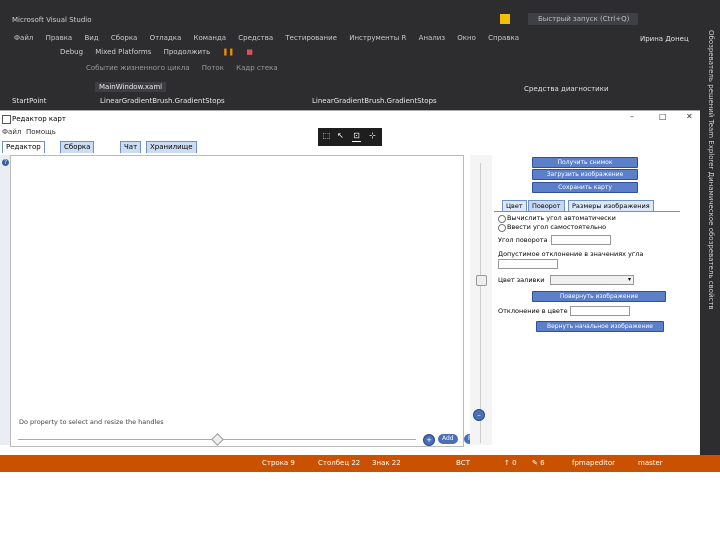  I want to click on status-insert-mode: ВСТ, so click(463, 463).